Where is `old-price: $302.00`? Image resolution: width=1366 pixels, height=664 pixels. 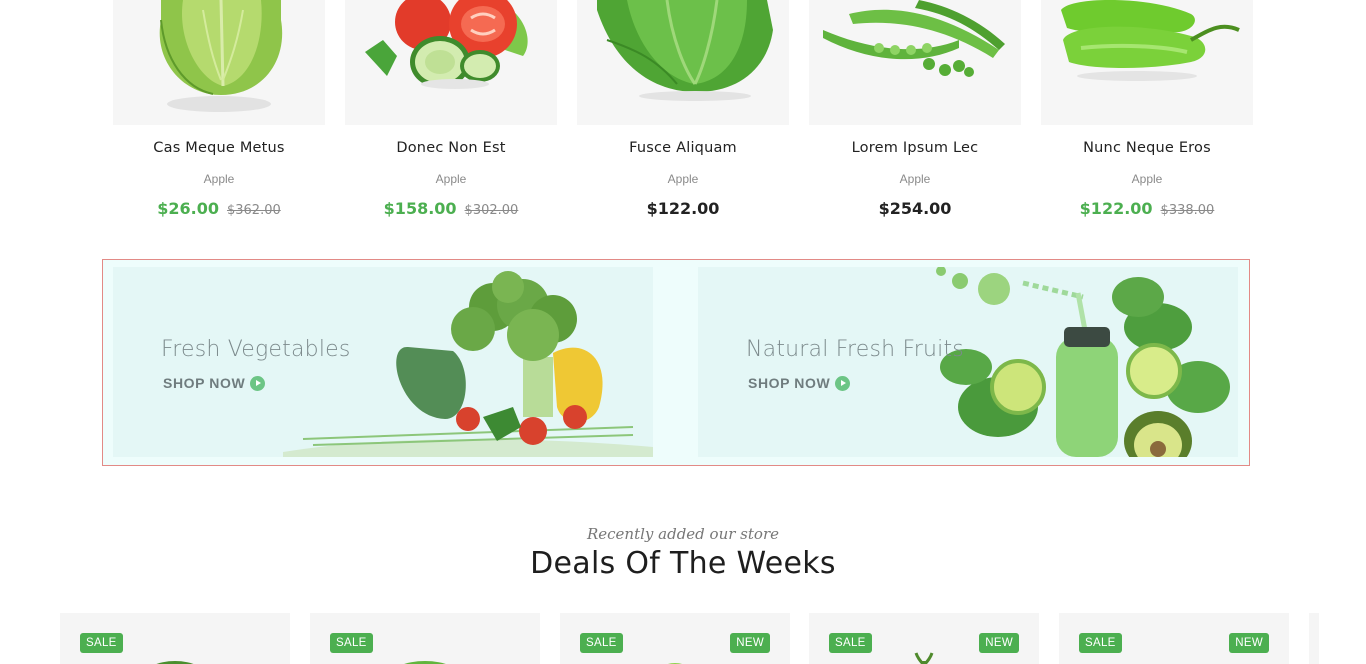
old-price: $302.00 is located at coordinates (491, 210).